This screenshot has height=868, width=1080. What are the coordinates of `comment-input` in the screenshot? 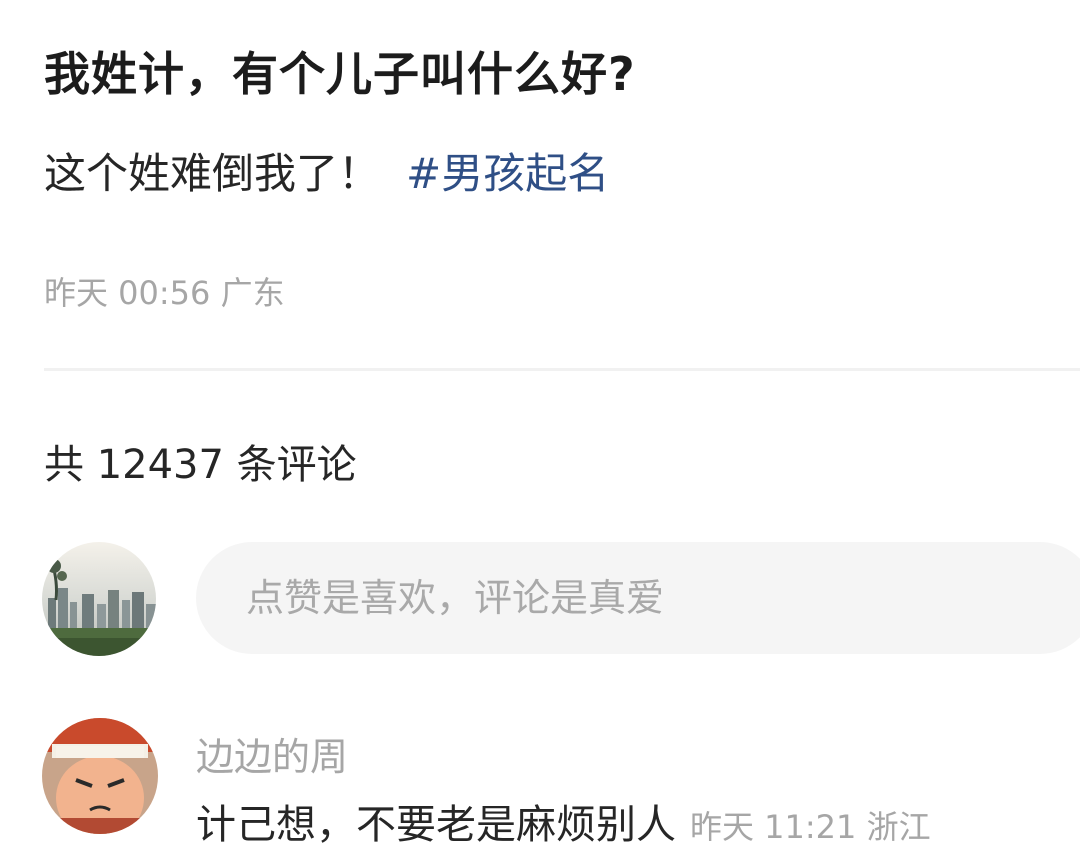 It's located at (638, 598).